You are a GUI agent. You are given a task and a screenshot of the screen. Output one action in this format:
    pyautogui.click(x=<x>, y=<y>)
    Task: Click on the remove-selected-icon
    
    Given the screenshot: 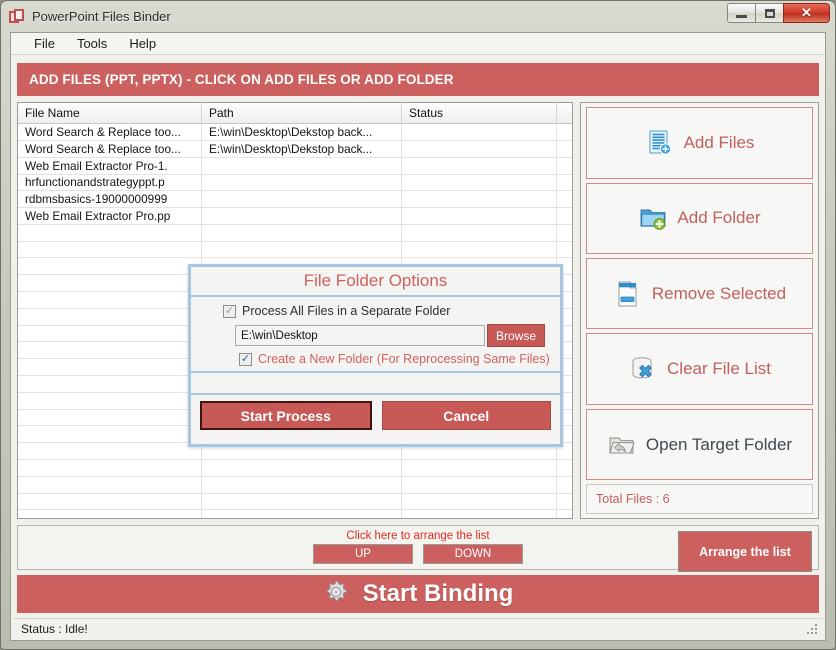 What is the action you would take?
    pyautogui.click(x=628, y=294)
    